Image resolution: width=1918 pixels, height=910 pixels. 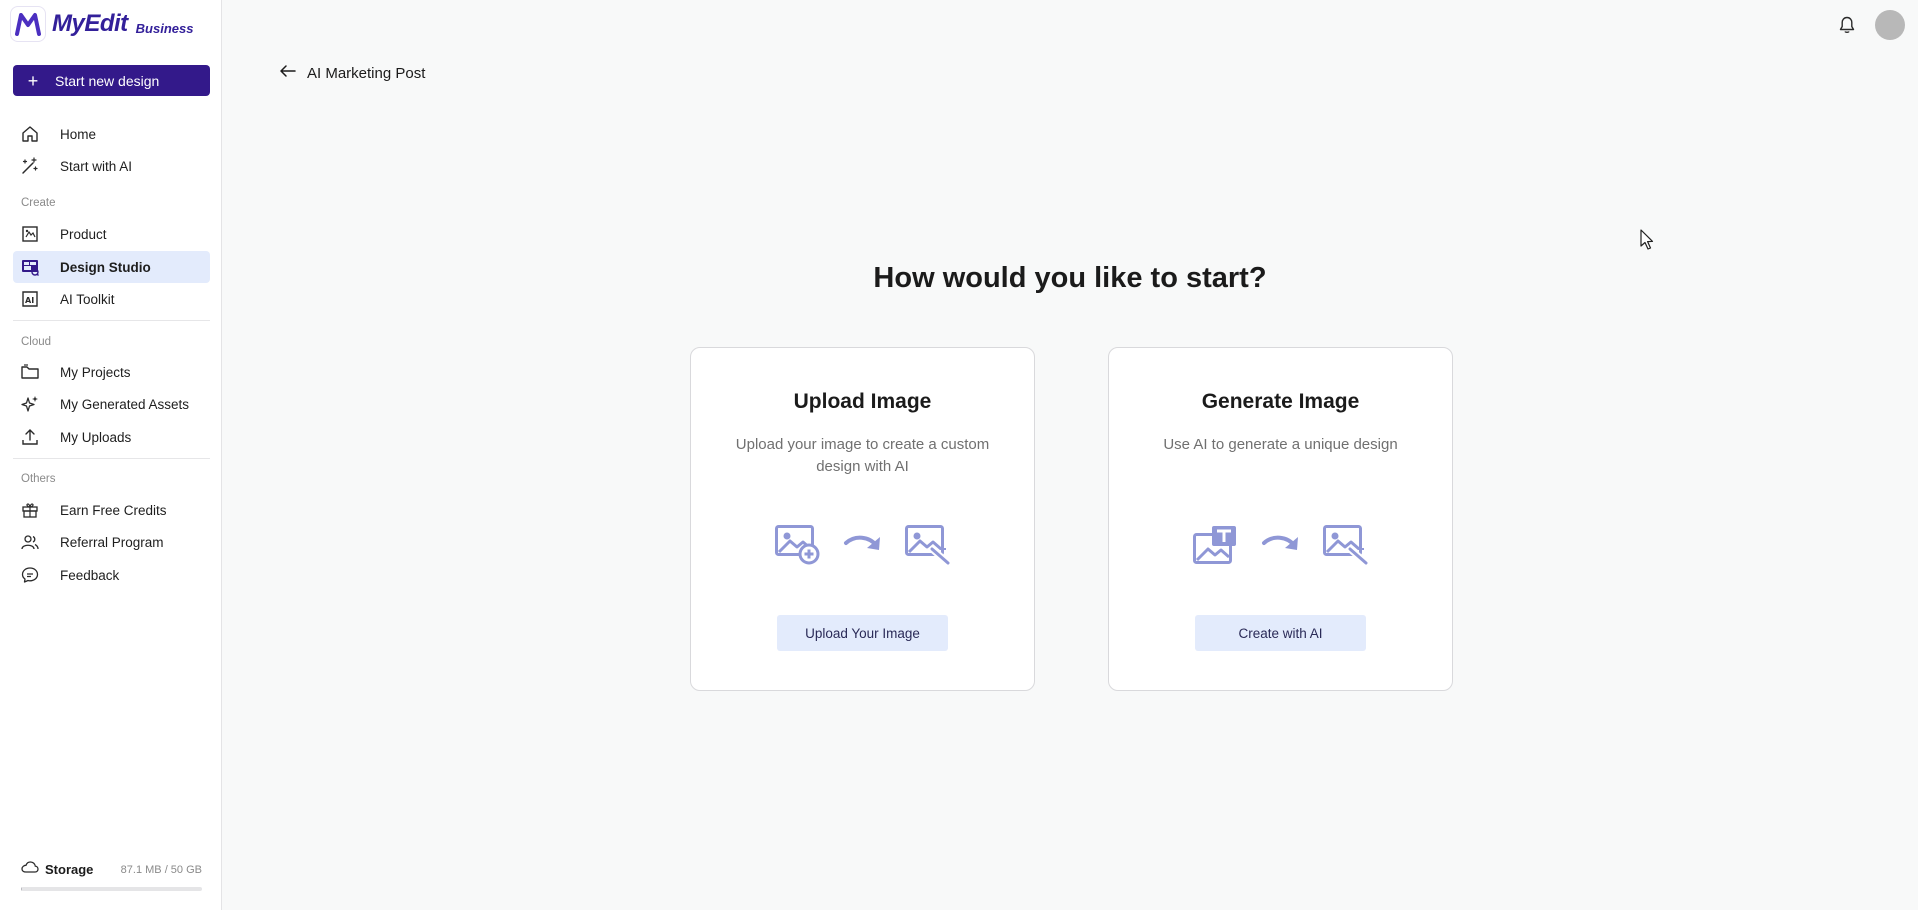 I want to click on product-icon, so click(x=30, y=234).